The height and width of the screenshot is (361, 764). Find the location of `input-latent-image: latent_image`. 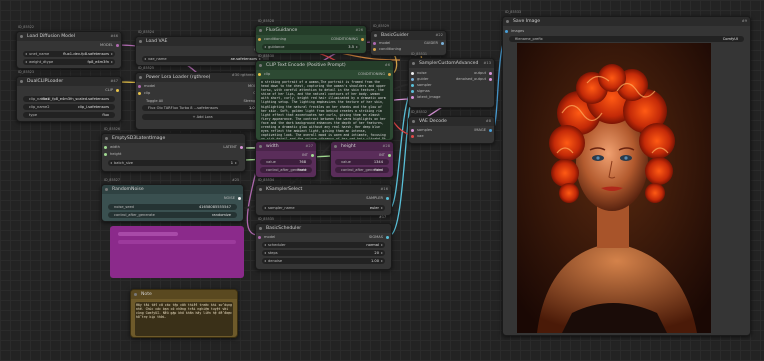

input-latent-image: latent_image is located at coordinates (429, 97).